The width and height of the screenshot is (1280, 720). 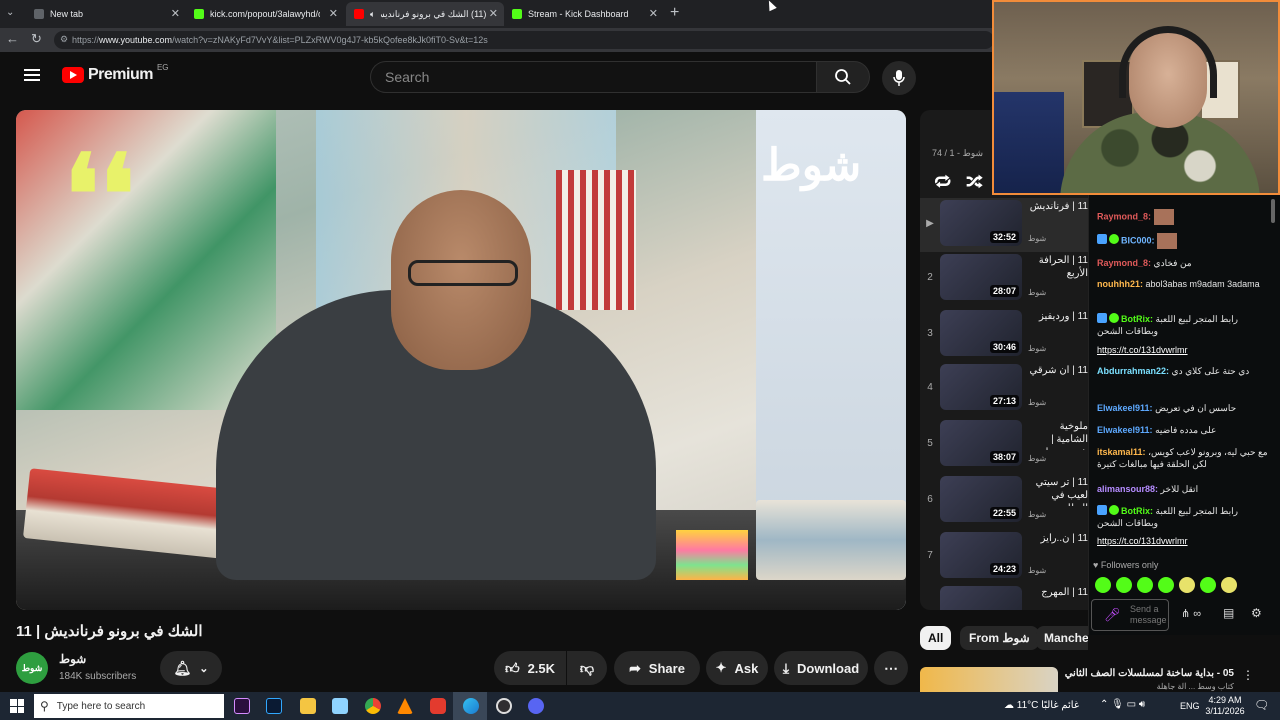 I want to click on premiere-icon, so click(x=242, y=706).